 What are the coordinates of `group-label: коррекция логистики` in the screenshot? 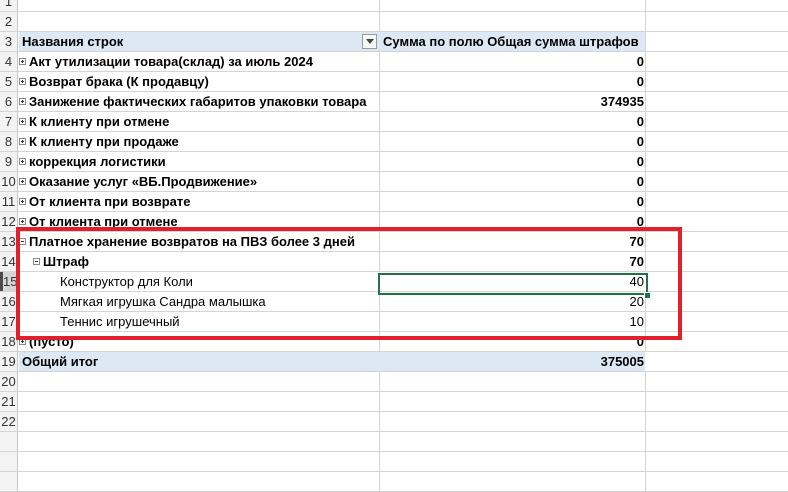 It's located at (97, 161).